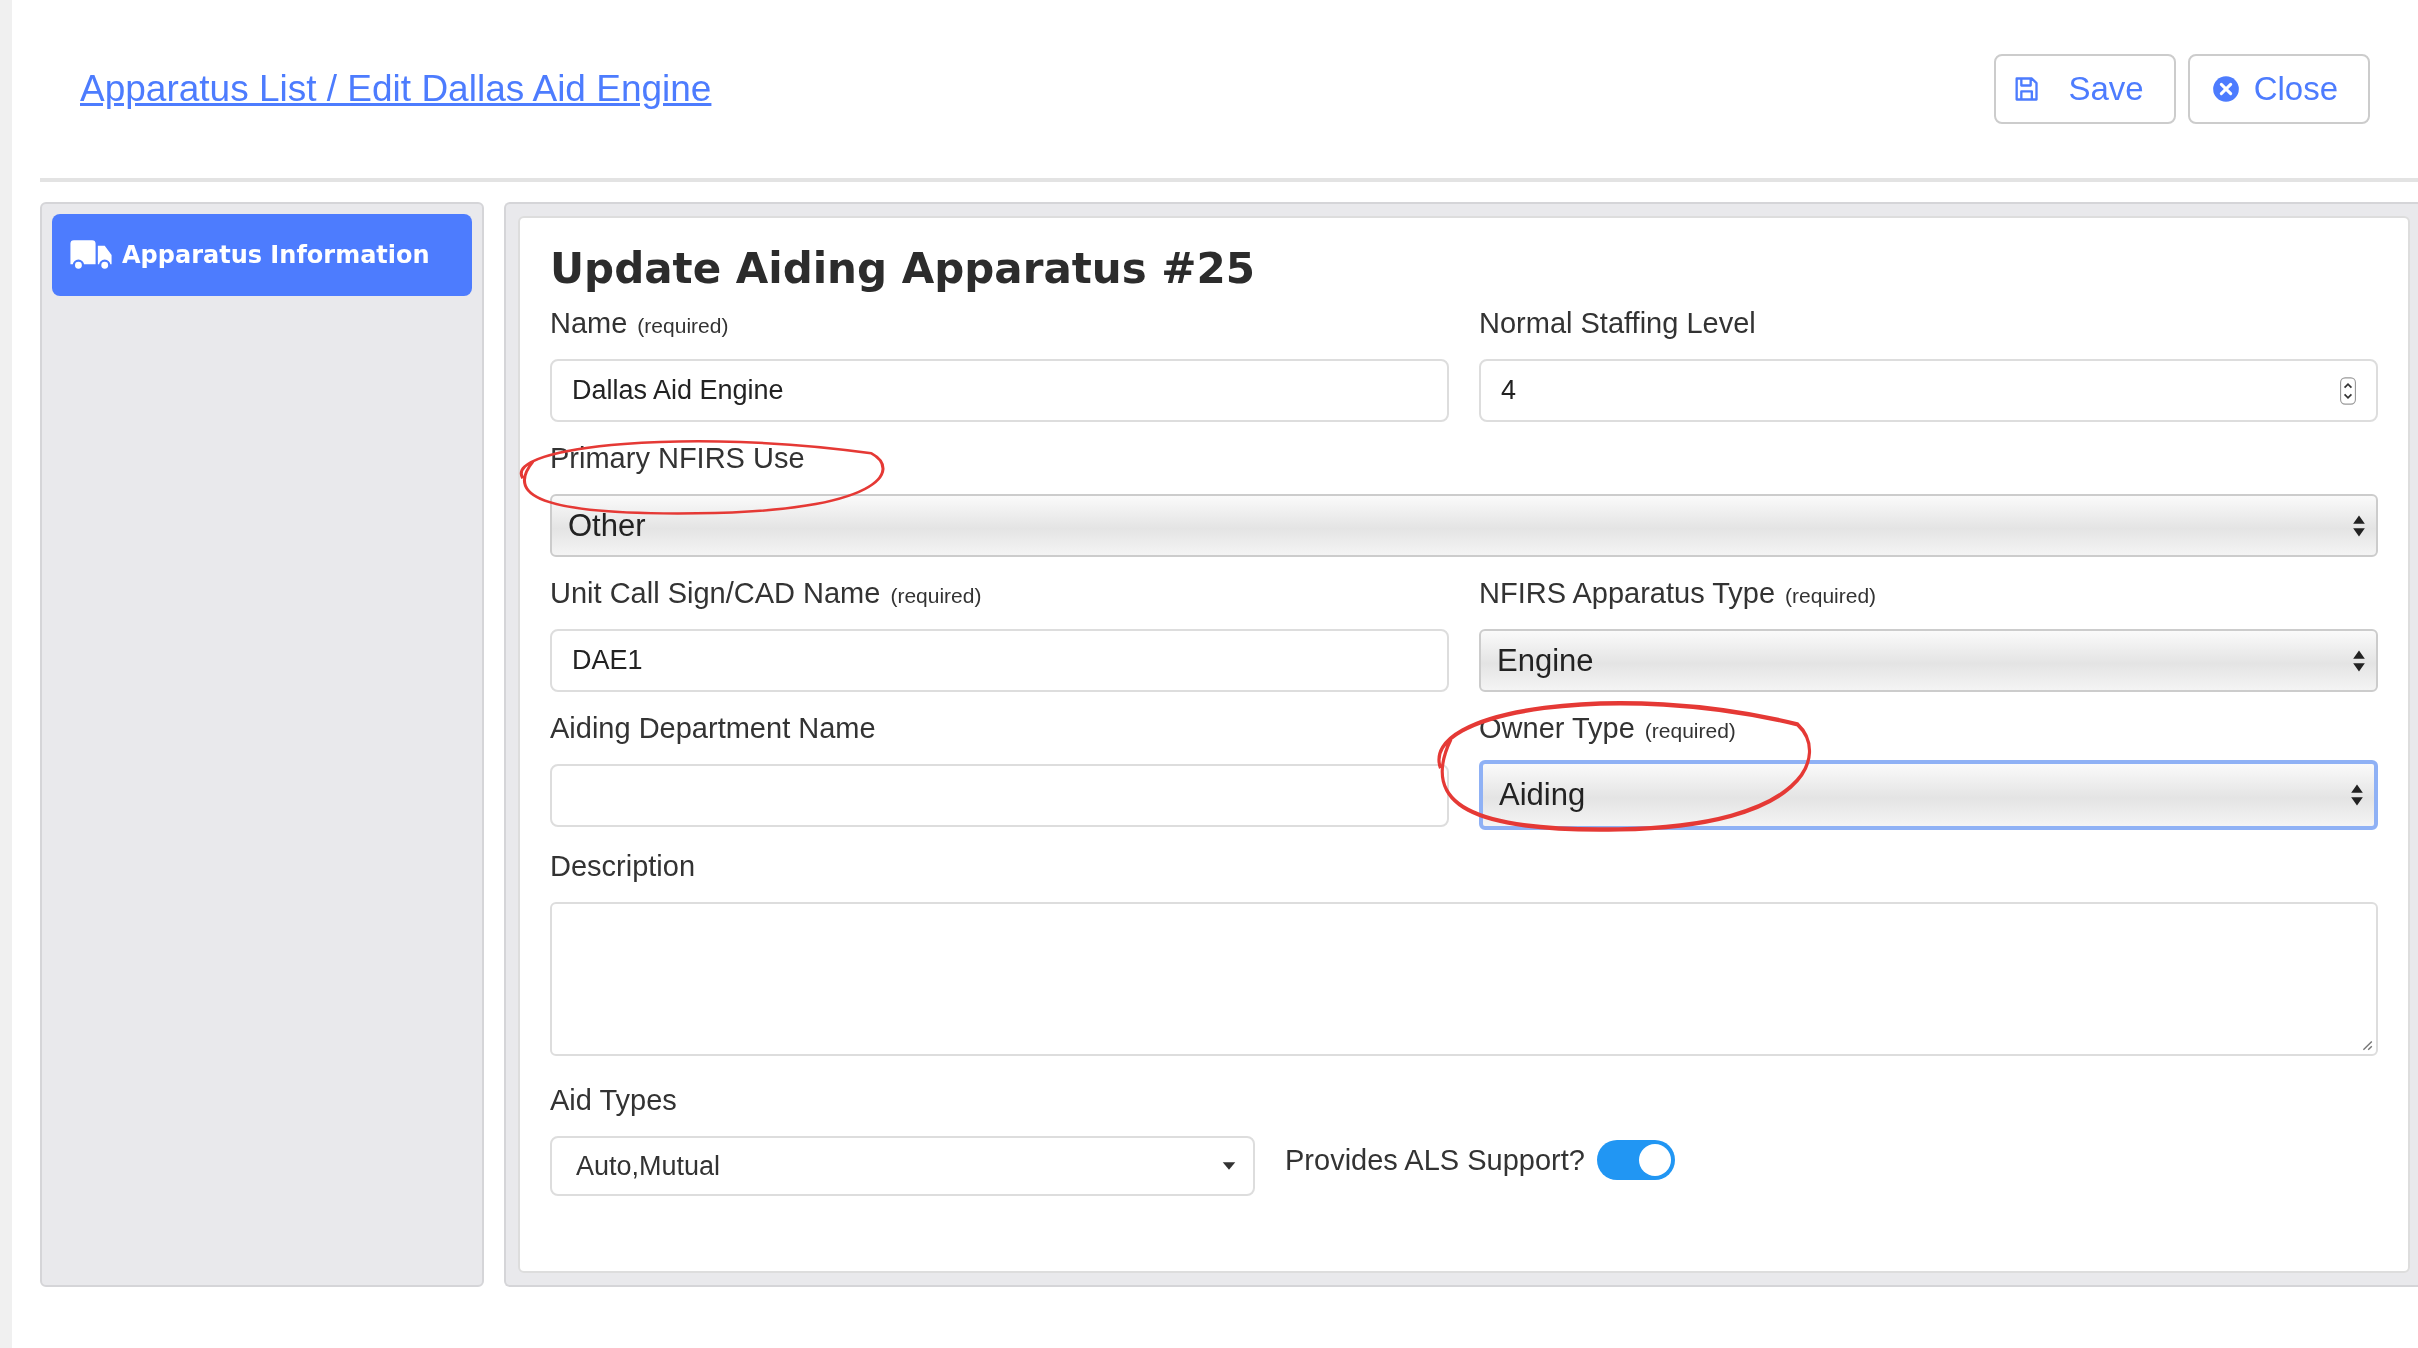 This screenshot has height=1348, width=2418. I want to click on form-title: Update Aiding Apparatus #25, so click(903, 268).